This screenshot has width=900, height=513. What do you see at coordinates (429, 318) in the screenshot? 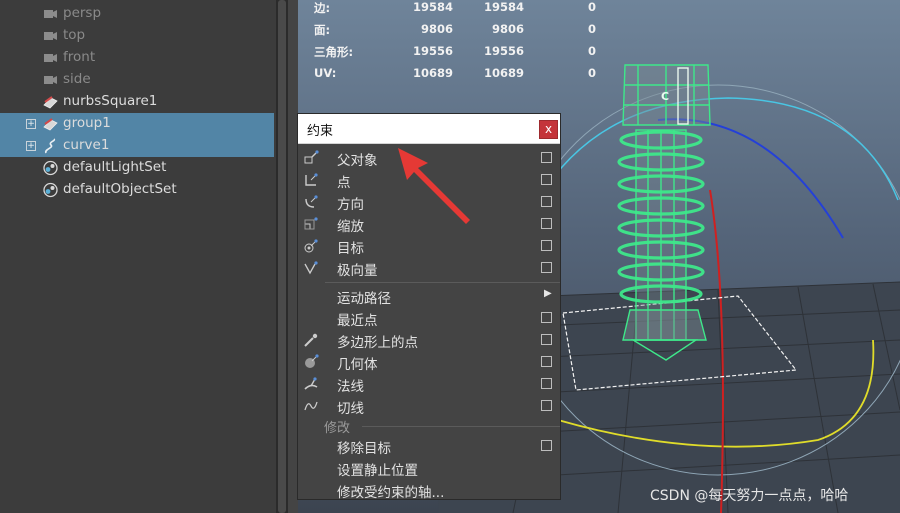
I see `menu-item-closest-point: 最近点` at bounding box center [429, 318].